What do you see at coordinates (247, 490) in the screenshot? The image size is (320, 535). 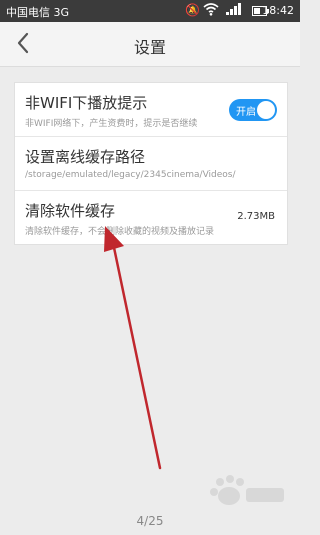 I see `watermark-logo` at bounding box center [247, 490].